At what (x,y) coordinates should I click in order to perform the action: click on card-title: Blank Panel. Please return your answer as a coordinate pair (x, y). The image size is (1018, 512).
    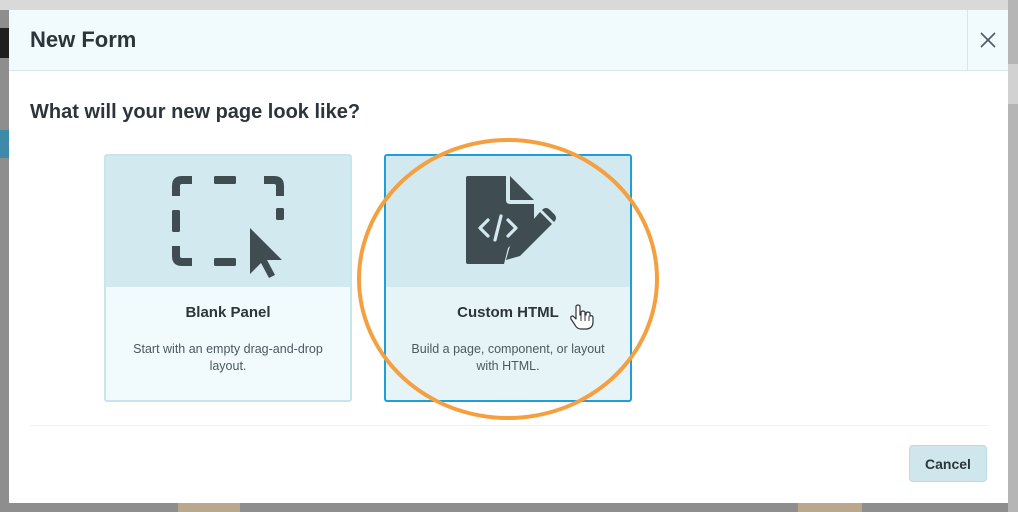
    Looking at the image, I should click on (228, 312).